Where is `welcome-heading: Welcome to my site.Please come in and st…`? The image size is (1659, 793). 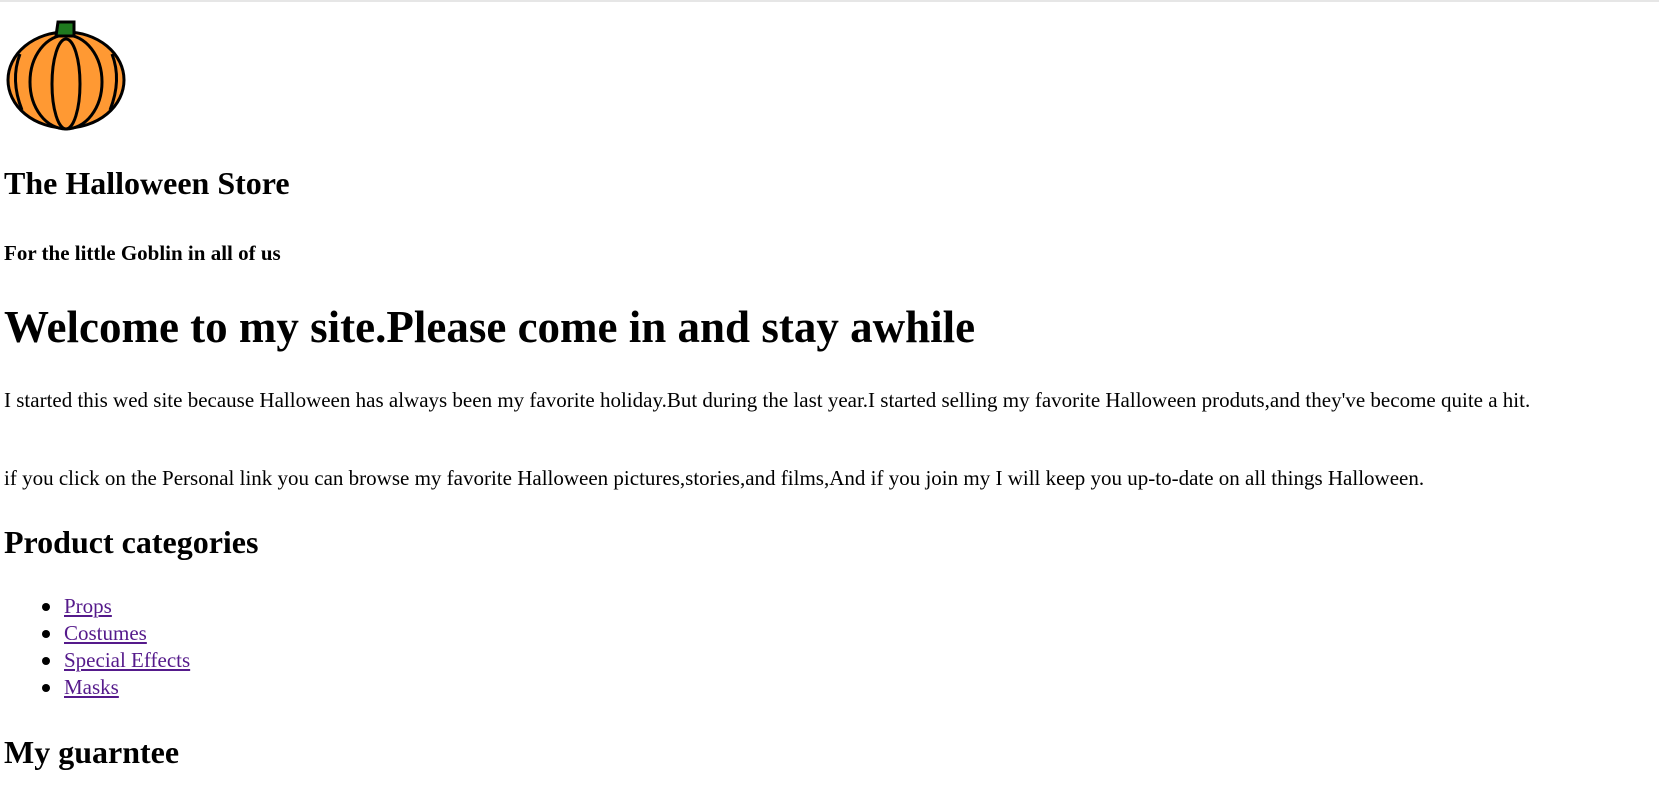
welcome-heading: Welcome to my site.Please come in and st… is located at coordinates (490, 327).